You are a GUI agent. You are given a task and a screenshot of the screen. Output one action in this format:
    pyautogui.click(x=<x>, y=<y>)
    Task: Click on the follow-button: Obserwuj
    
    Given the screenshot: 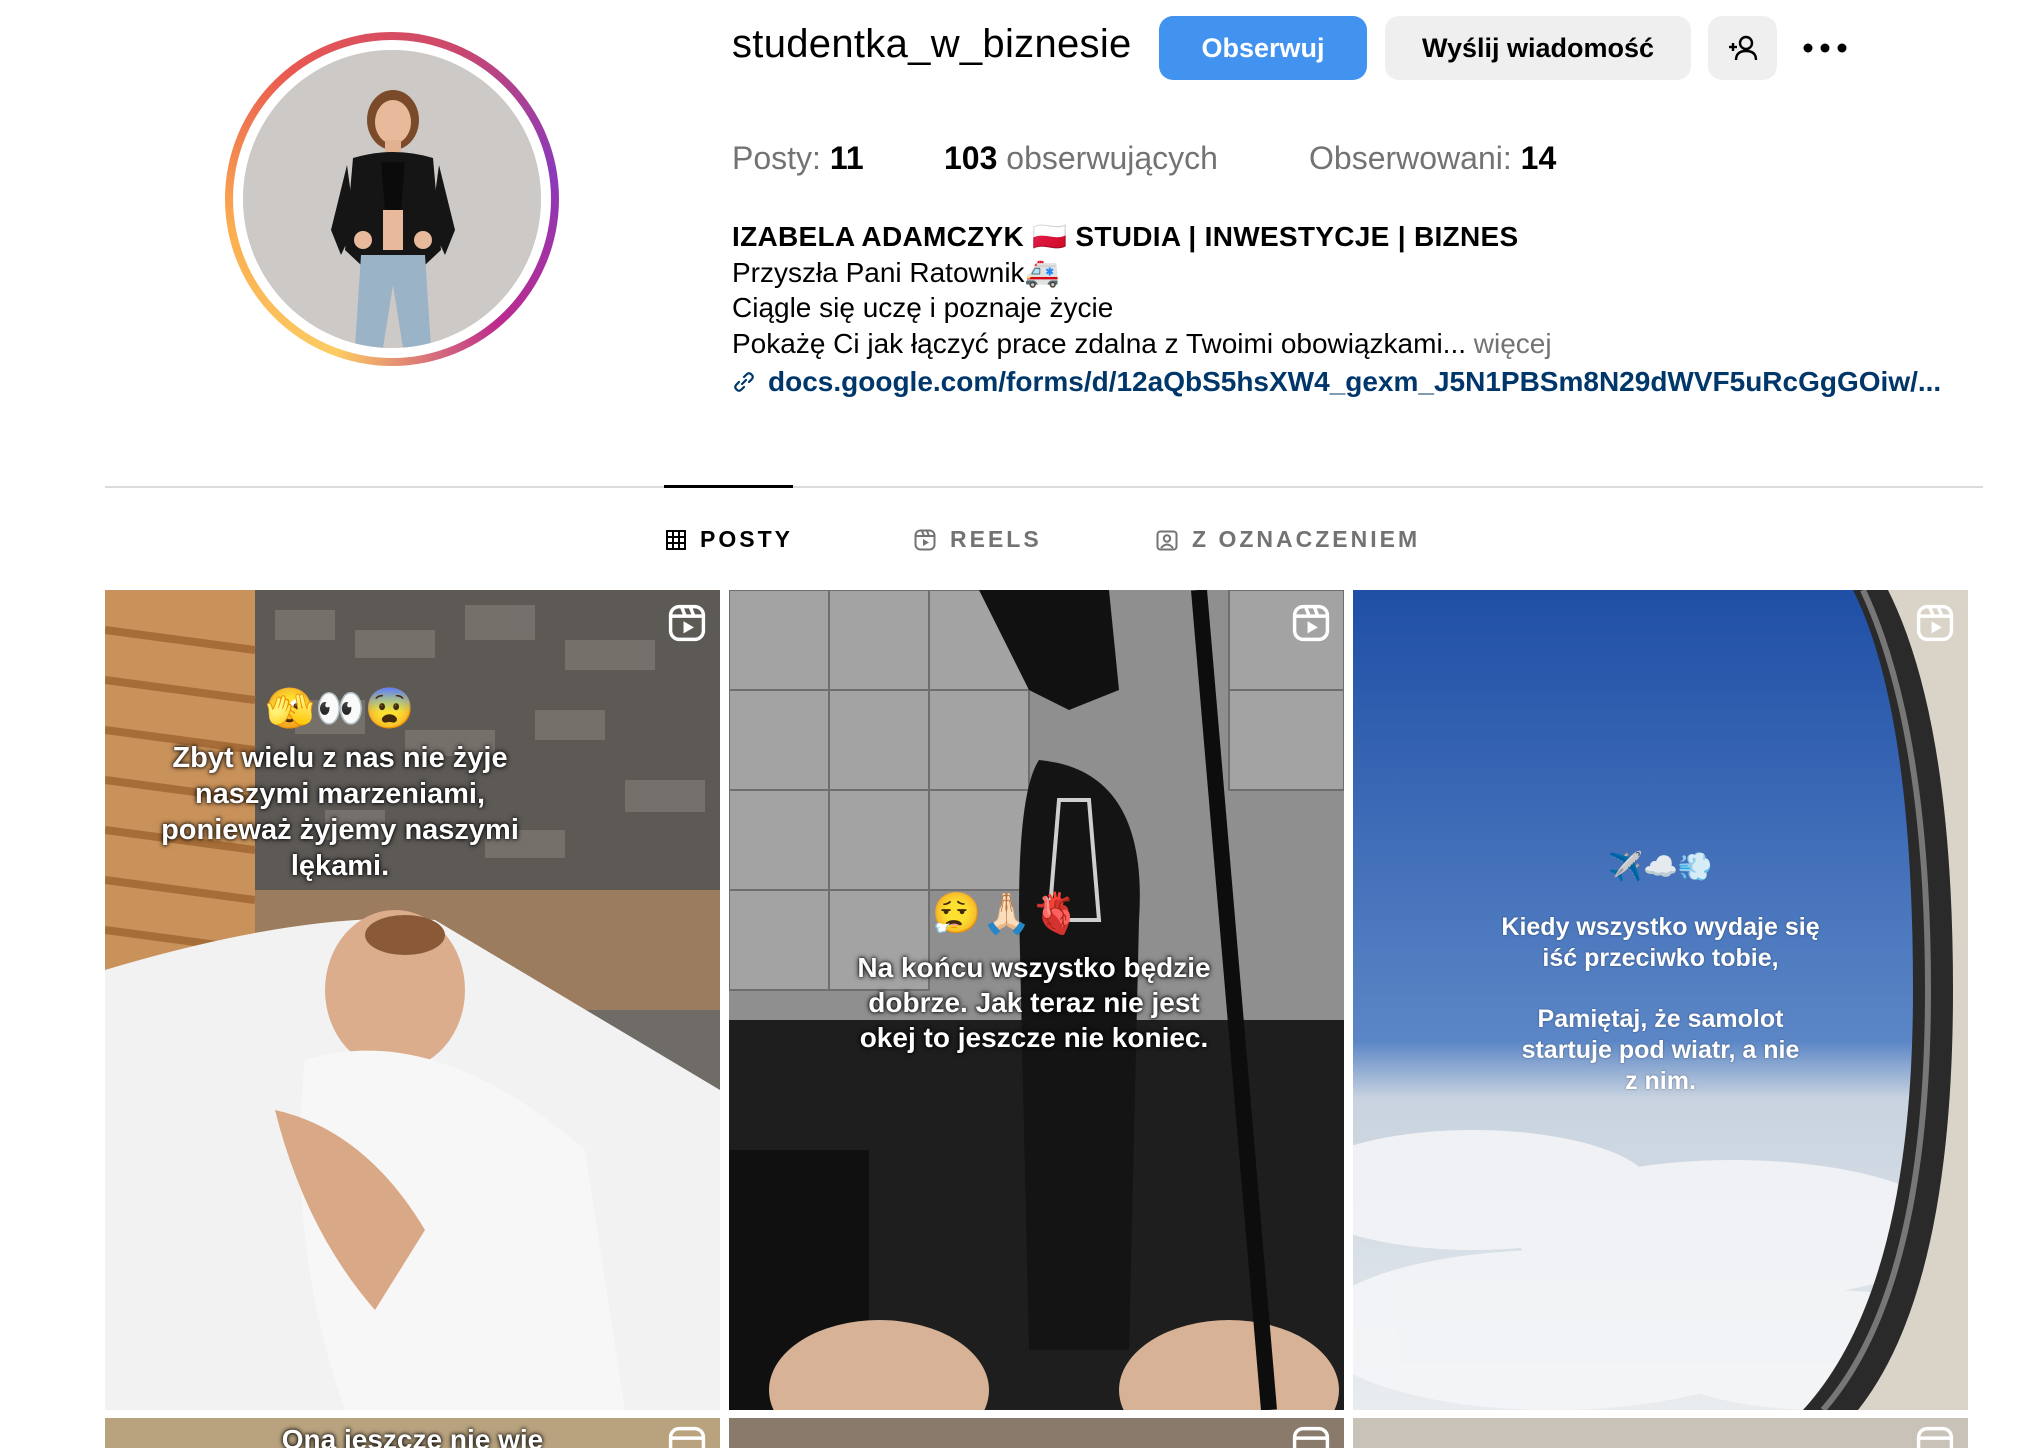 What is the action you would take?
    pyautogui.click(x=1263, y=48)
    